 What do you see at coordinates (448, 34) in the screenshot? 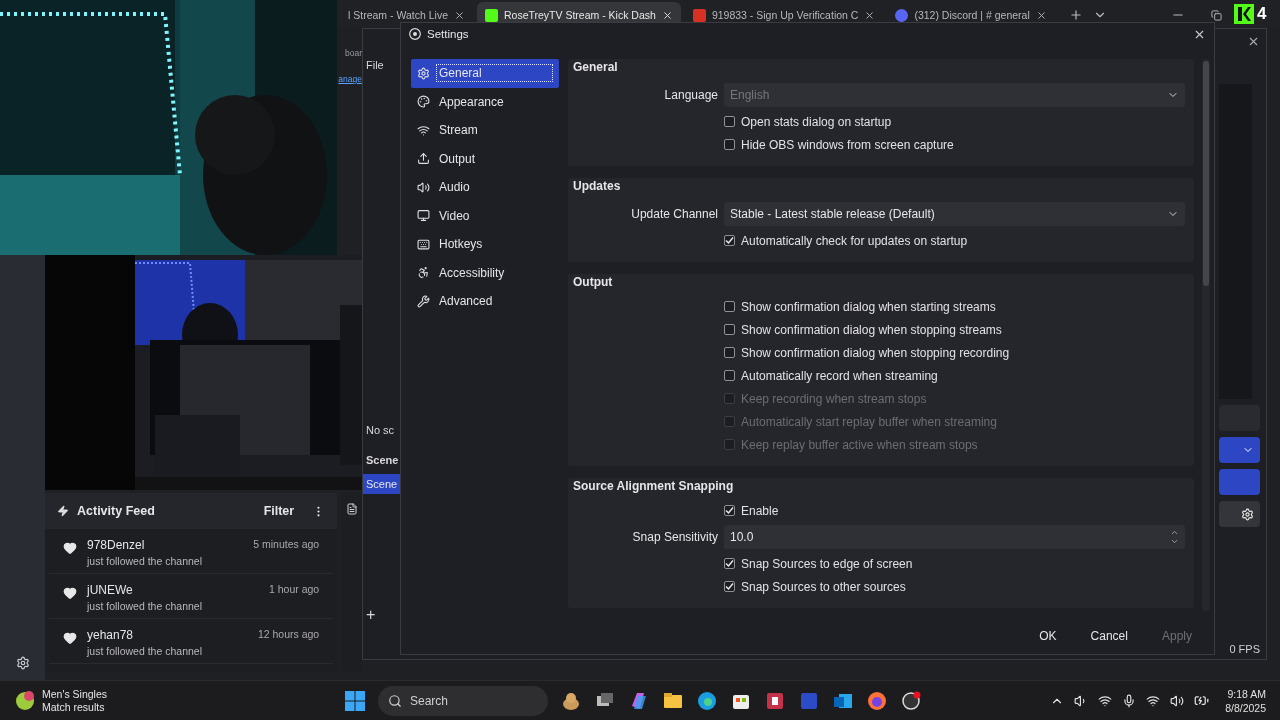
I see `window-title: Settings` at bounding box center [448, 34].